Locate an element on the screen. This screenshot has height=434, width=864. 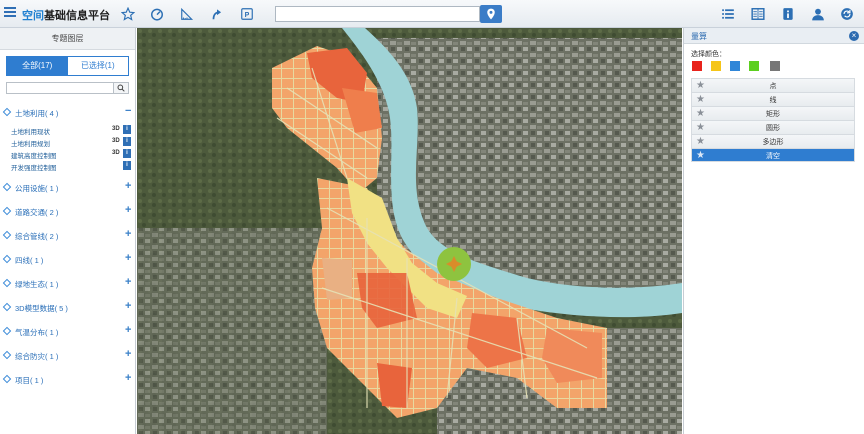
list-icon is located at coordinates (728, 14).